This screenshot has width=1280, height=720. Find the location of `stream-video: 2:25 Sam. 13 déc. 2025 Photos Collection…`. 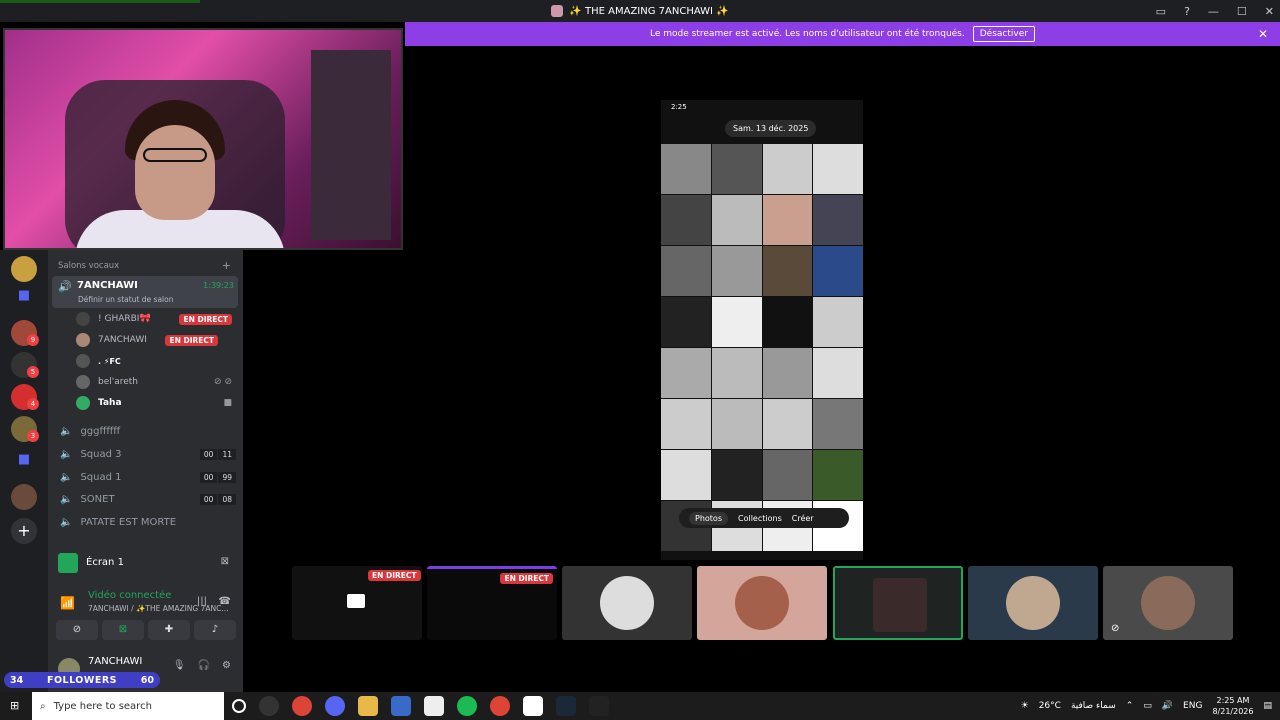

stream-video: 2:25 Sam. 13 déc. 2025 Photos Collection… is located at coordinates (762, 330).